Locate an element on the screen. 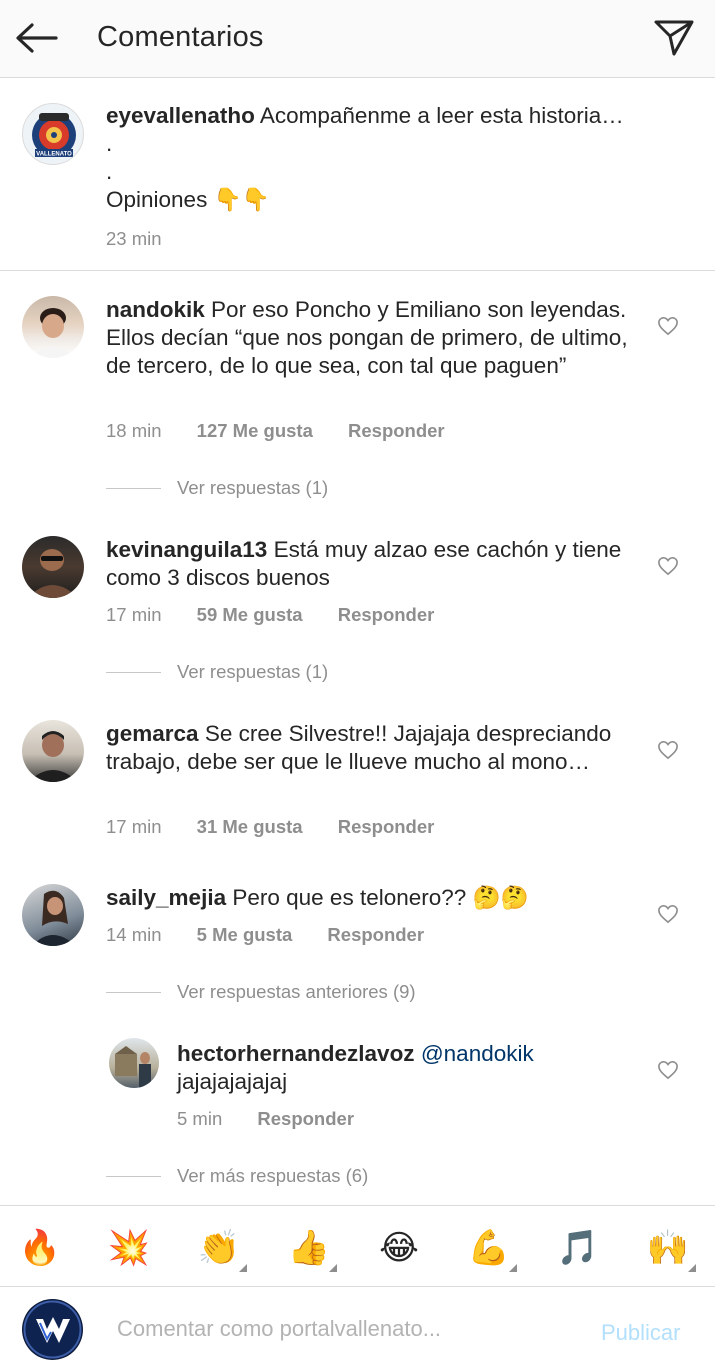 The image size is (715, 1369). svg-text: VALLENATO is located at coordinates (54, 155).